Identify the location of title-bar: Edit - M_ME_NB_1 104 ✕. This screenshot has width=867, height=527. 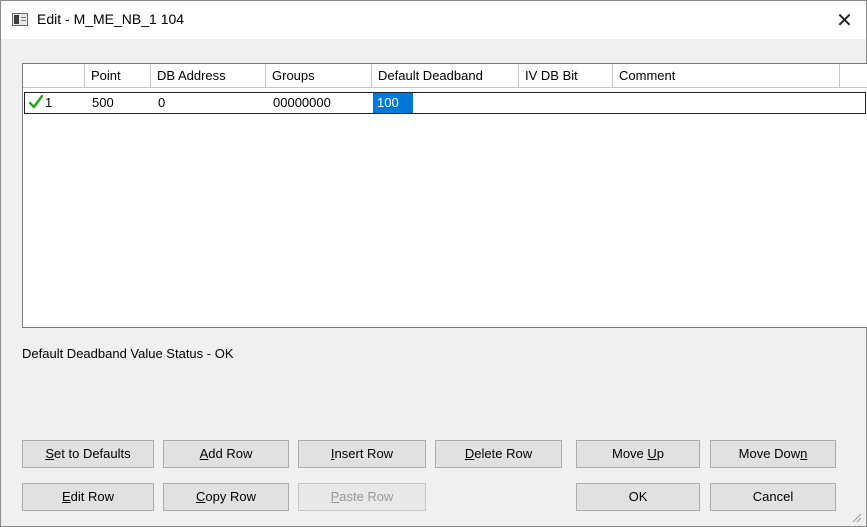
(433, 20).